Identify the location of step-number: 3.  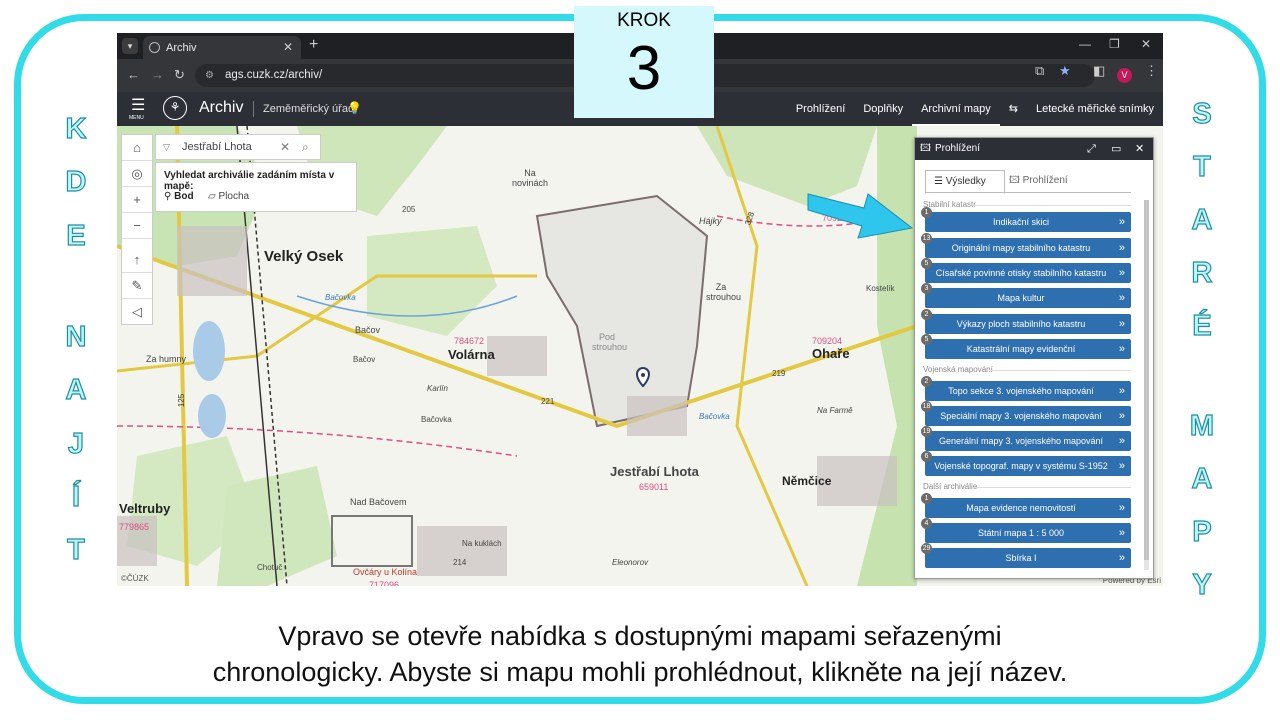
(644, 68).